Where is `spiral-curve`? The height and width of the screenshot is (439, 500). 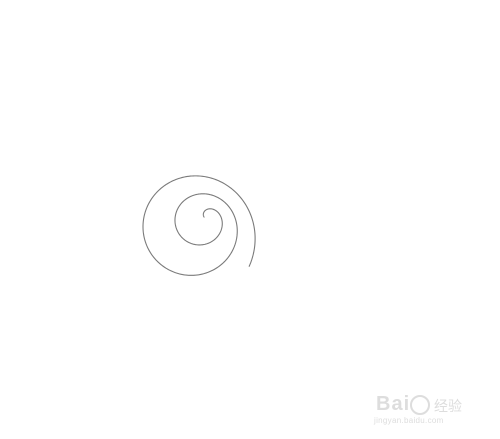
spiral-curve is located at coordinates (199, 225).